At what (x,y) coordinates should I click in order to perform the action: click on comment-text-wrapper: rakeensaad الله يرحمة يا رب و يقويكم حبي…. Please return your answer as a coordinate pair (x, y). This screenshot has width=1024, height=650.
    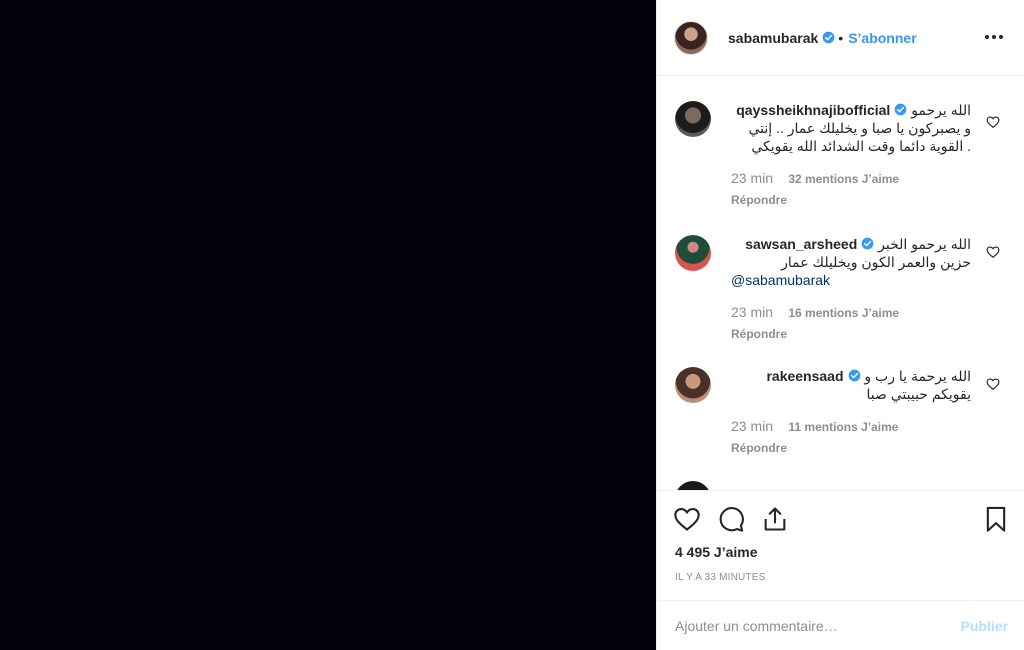
    Looking at the image, I should click on (851, 385).